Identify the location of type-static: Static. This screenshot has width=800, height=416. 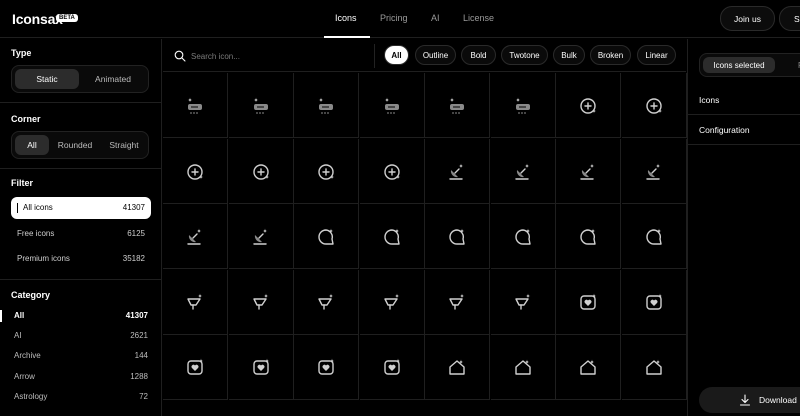
(47, 79).